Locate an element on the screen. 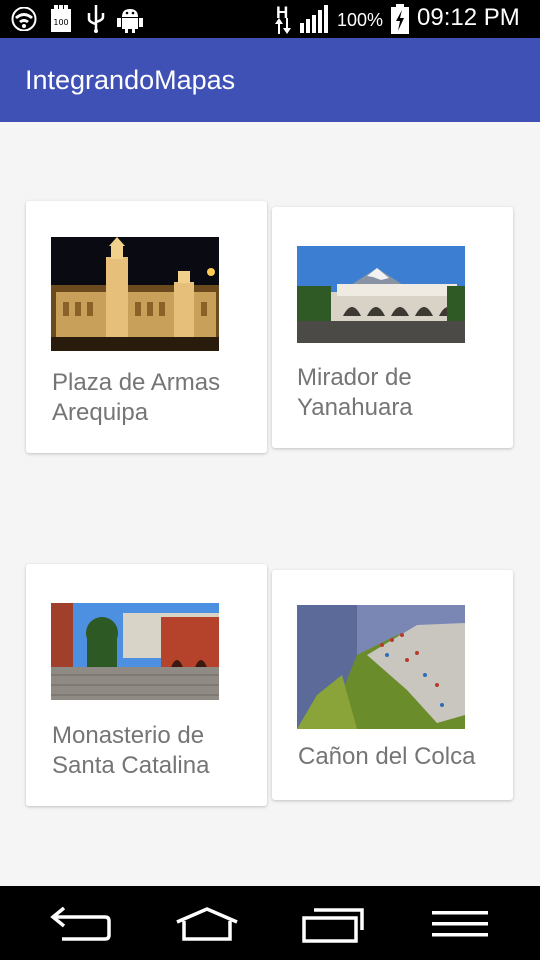 This screenshot has width=540, height=960. place-title-line1: Plaza de Armas is located at coordinates (136, 382).